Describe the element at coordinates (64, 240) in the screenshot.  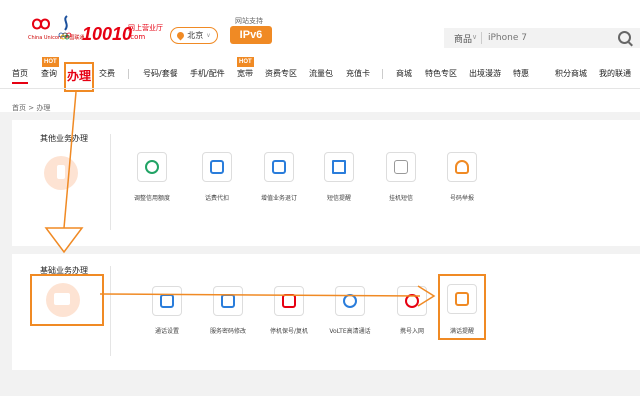
I see `arrow-head-down` at that location.